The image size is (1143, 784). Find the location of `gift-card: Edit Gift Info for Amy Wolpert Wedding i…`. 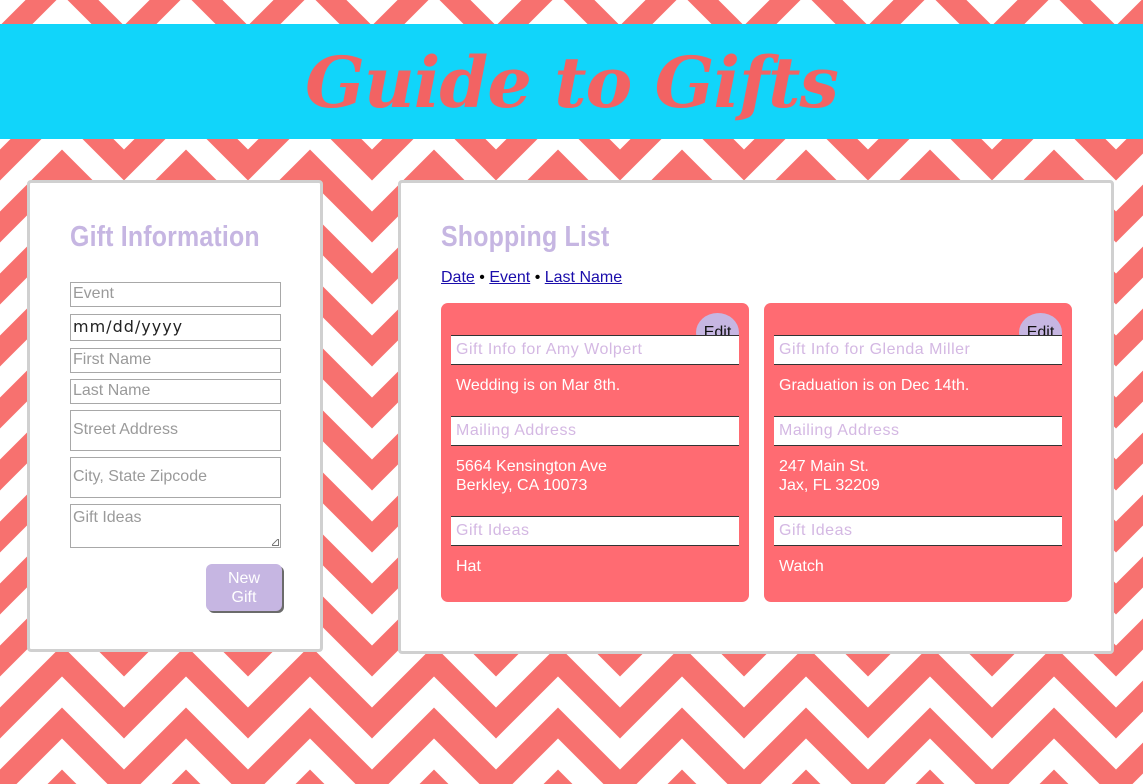

gift-card: Edit Gift Info for Amy Wolpert Wedding i… is located at coordinates (595, 452).